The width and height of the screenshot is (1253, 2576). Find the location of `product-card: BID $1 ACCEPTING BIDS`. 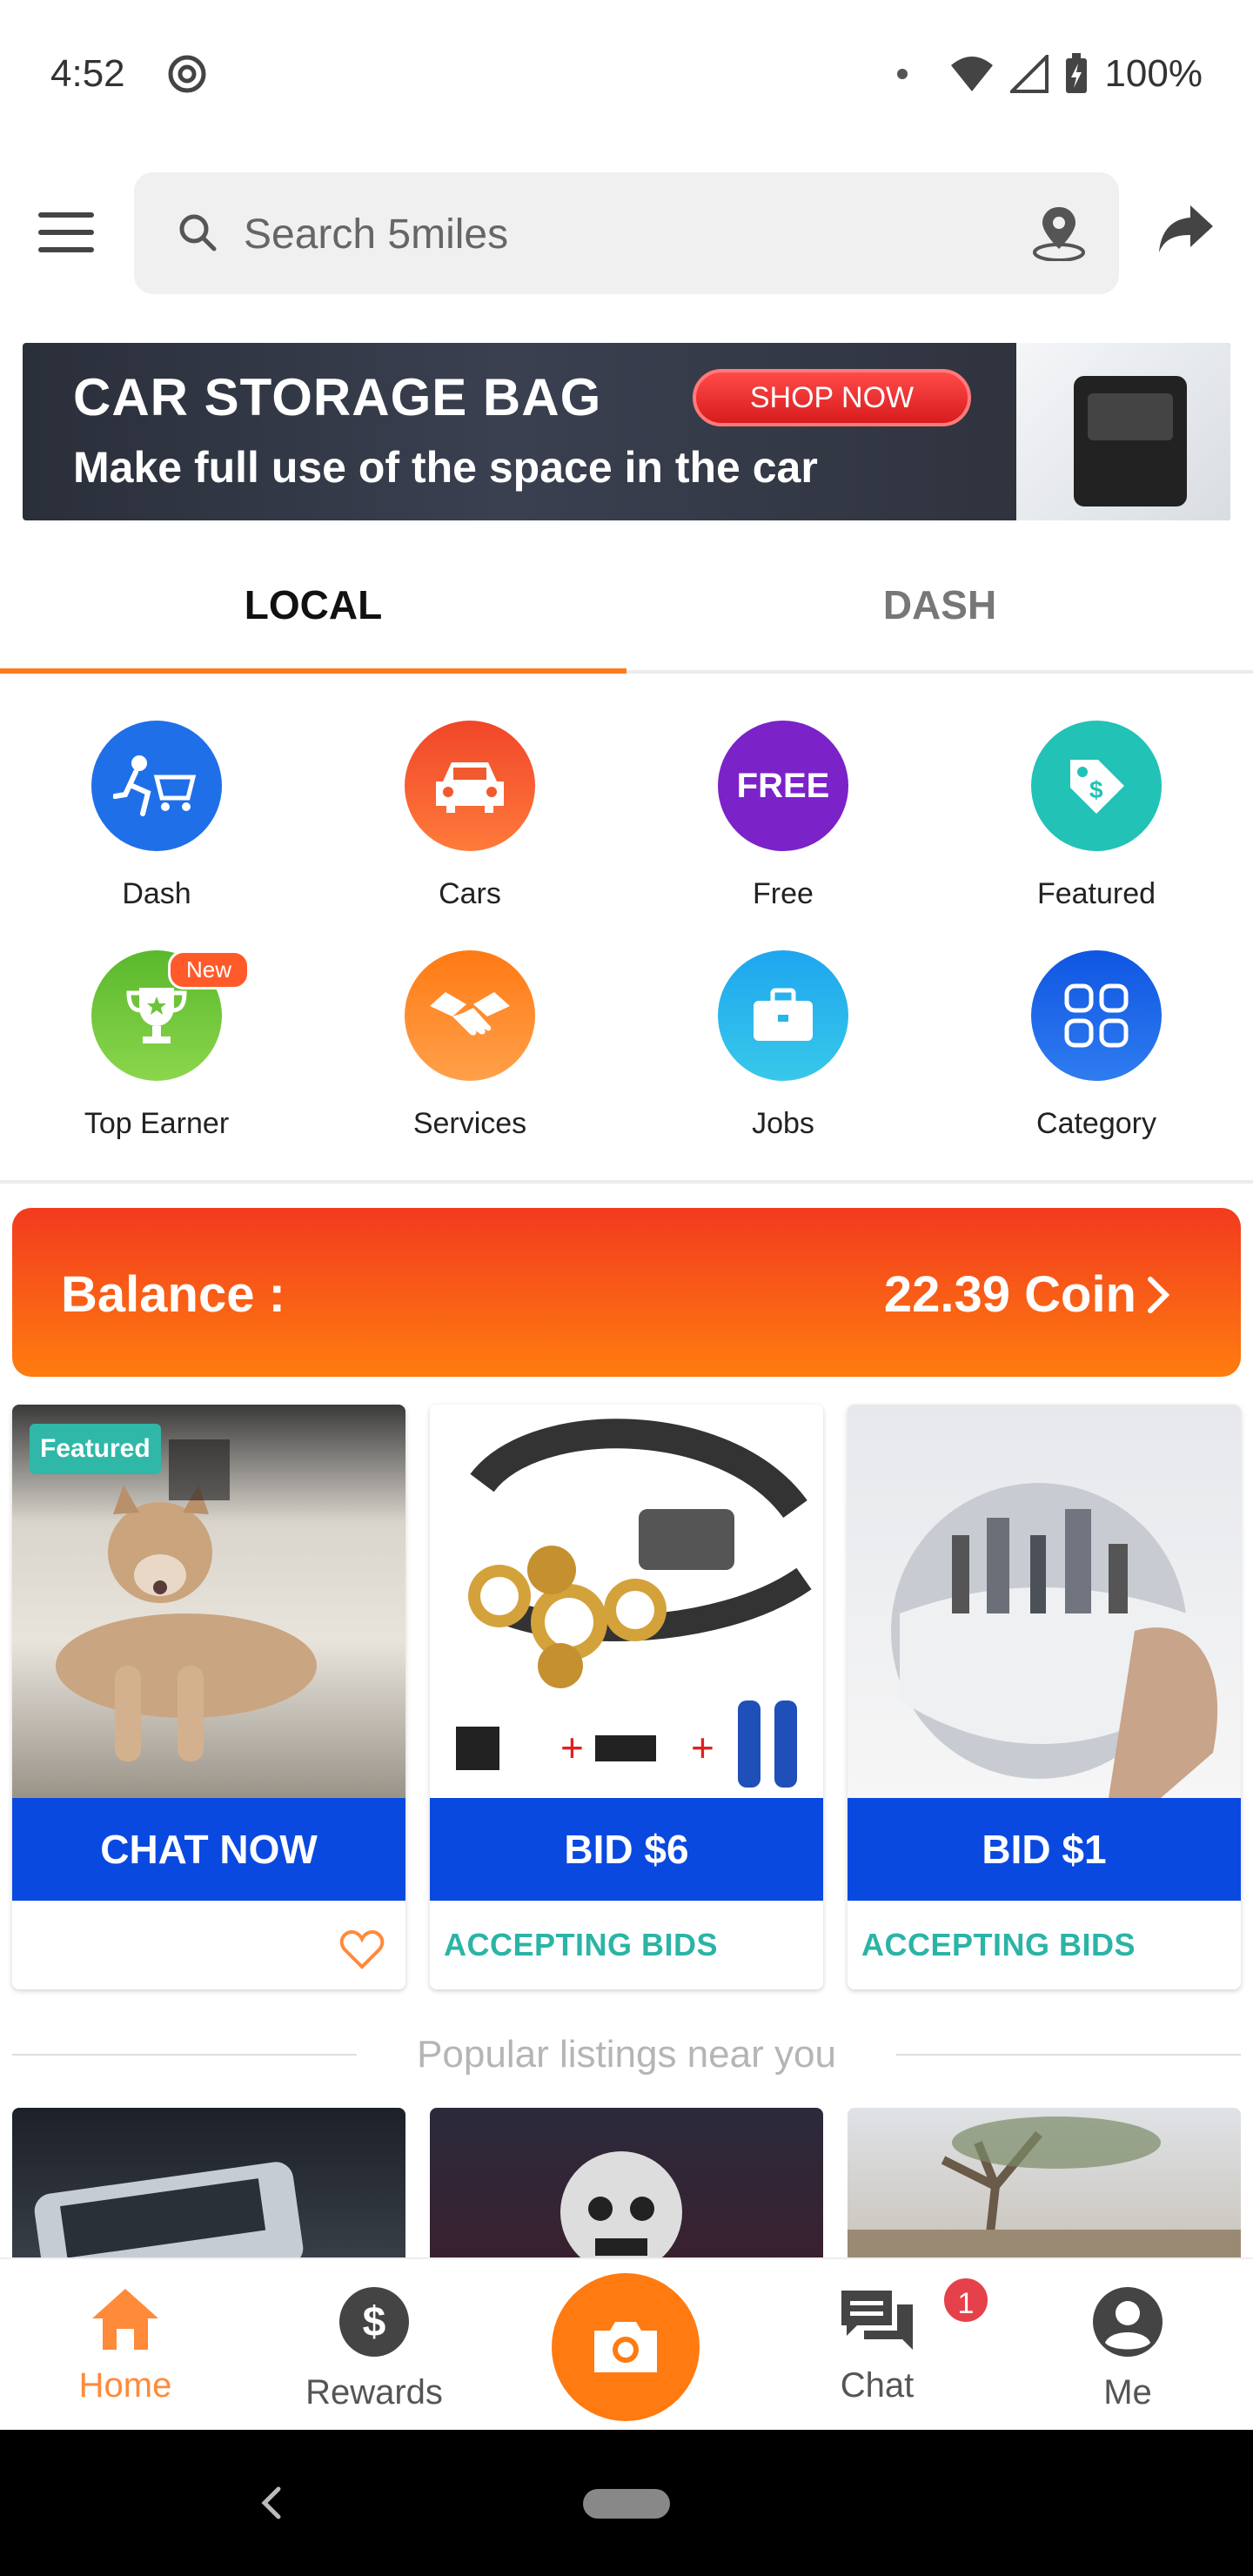

product-card: BID $1 ACCEPTING BIDS is located at coordinates (1044, 1697).